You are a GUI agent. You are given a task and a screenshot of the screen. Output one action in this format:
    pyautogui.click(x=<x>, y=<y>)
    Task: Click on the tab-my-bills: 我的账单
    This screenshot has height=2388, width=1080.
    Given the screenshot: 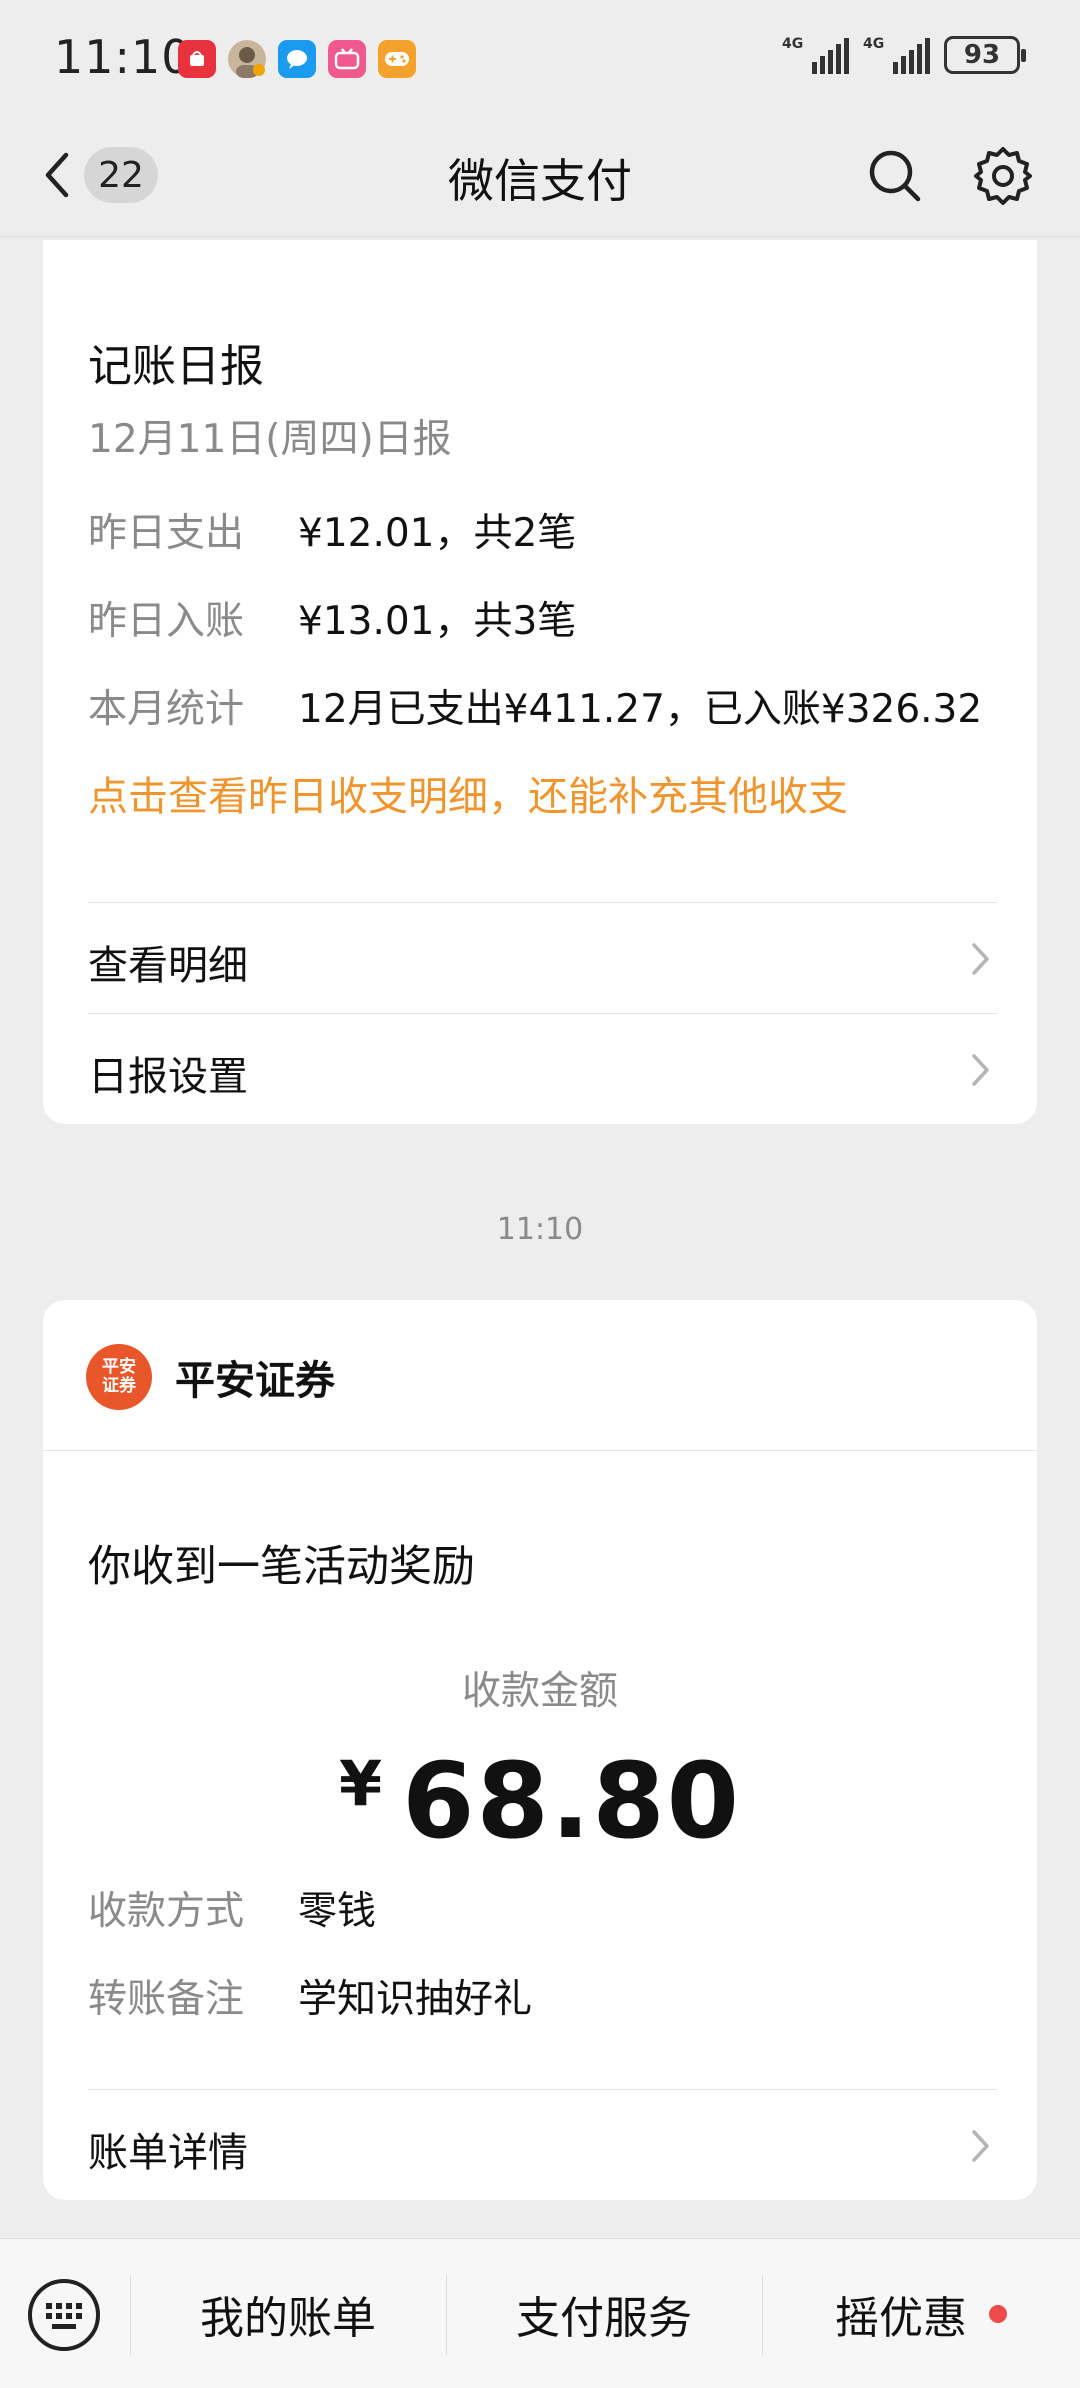 What is the action you would take?
    pyautogui.click(x=288, y=2313)
    